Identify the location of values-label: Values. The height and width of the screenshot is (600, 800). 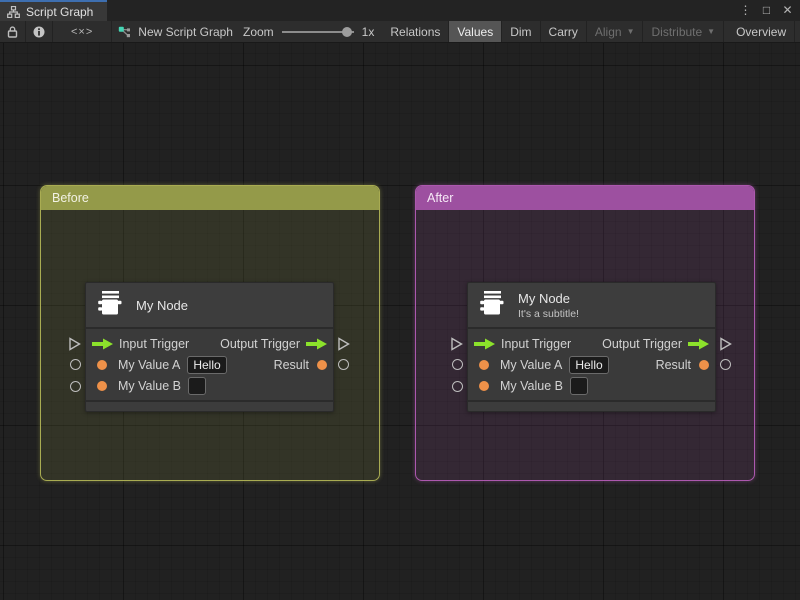
(475, 31).